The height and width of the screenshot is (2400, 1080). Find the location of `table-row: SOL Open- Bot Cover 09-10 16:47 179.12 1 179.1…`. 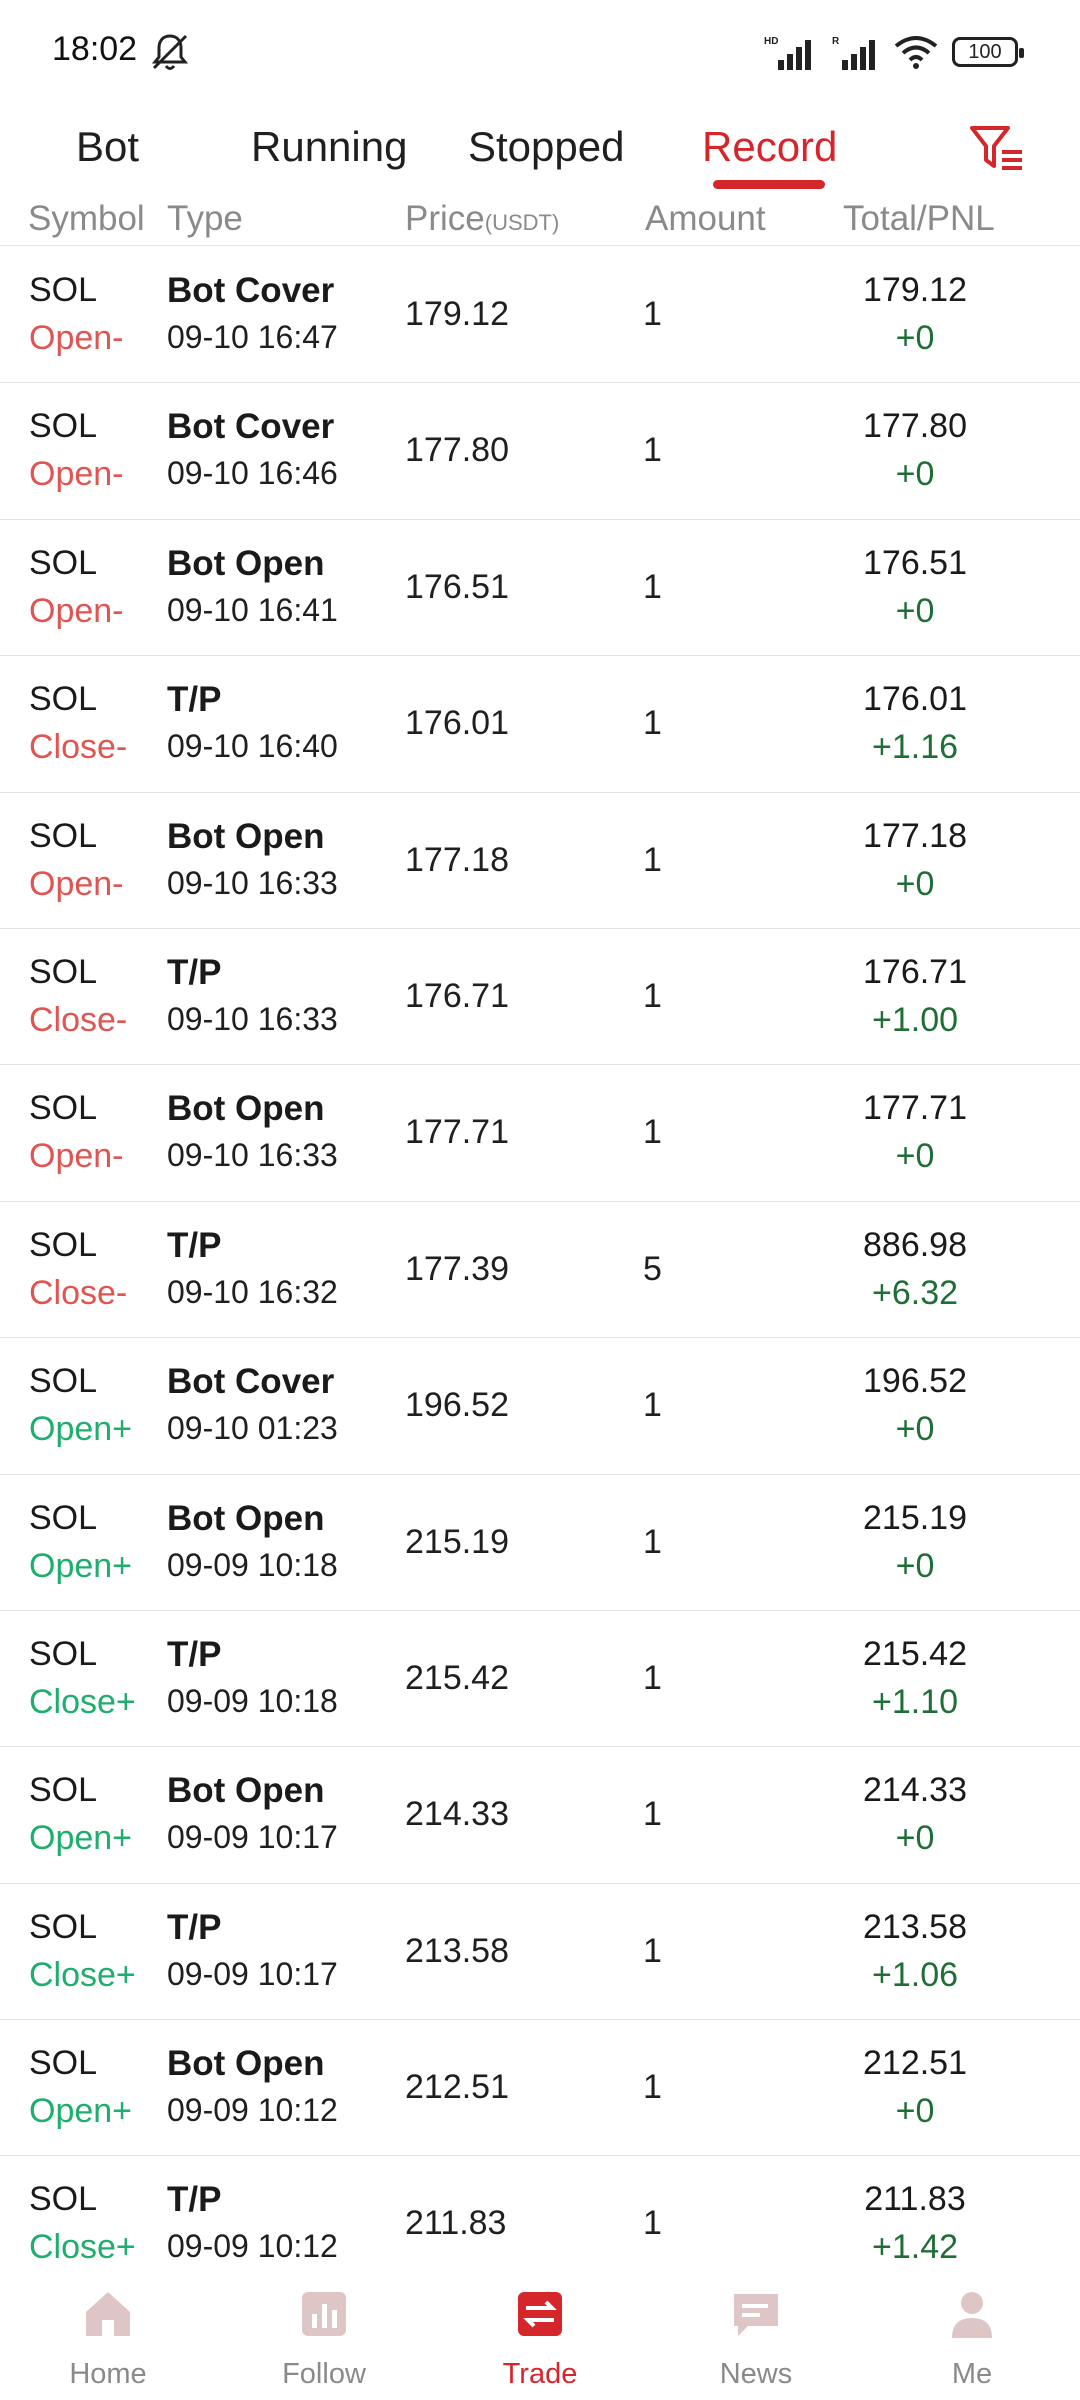

table-row: SOL Open- Bot Cover 09-10 16:47 179.12 1 179.1… is located at coordinates (540, 315).